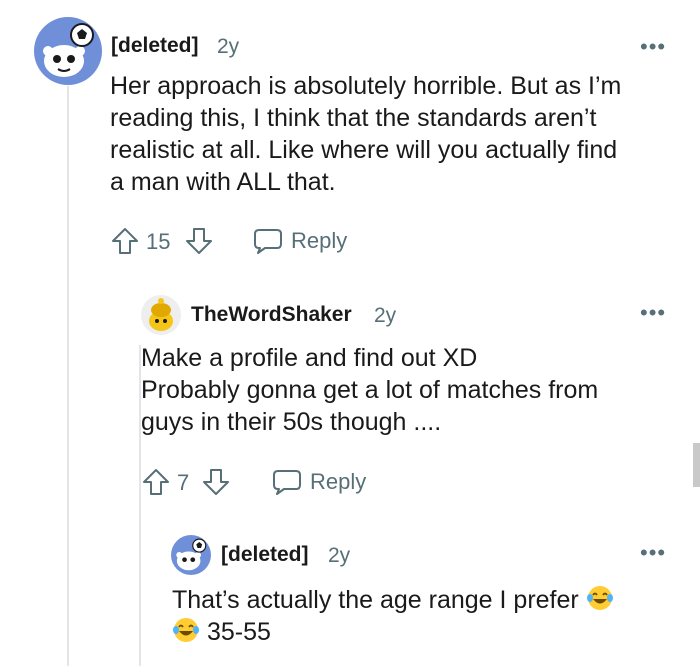 This screenshot has height=666, width=700. Describe the element at coordinates (223, 182) in the screenshot. I see `comment-text-line: a man with ALL that.` at that location.